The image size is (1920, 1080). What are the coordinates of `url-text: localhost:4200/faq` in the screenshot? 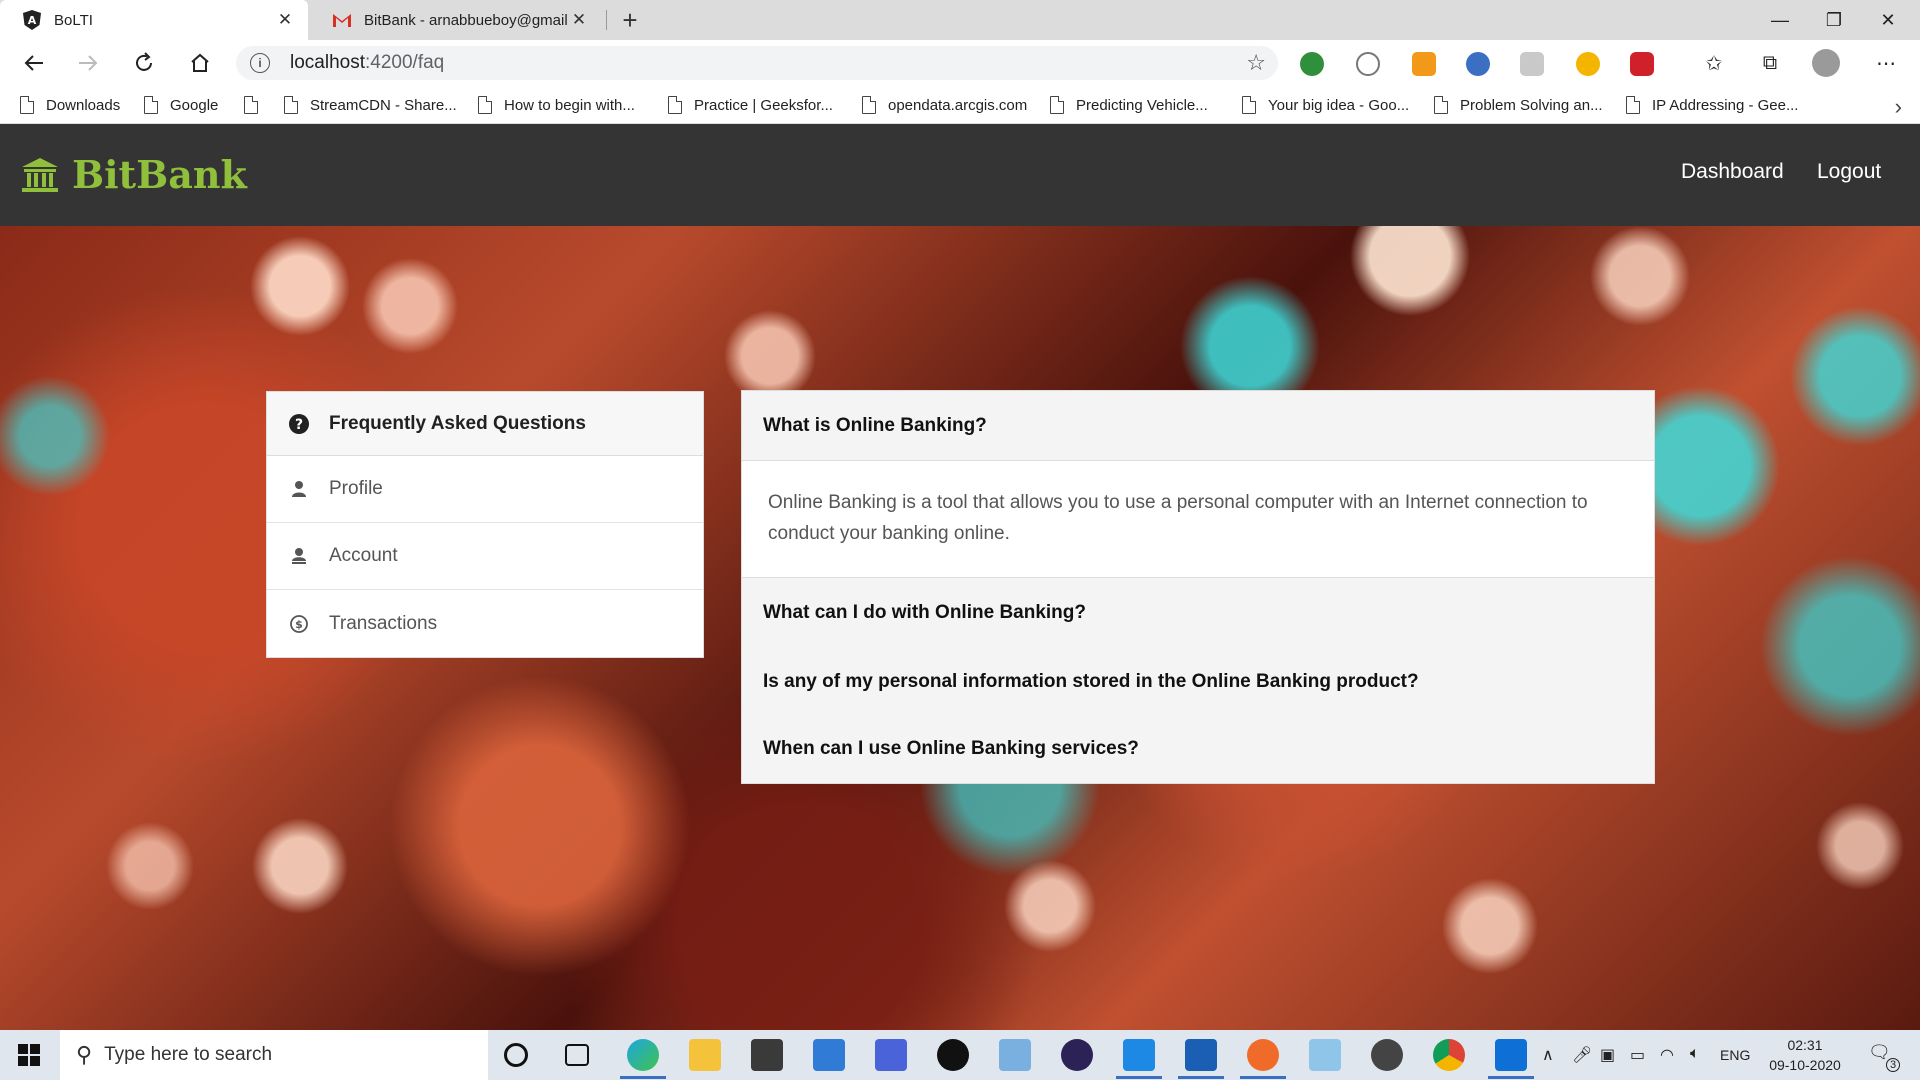 It's located at (367, 62).